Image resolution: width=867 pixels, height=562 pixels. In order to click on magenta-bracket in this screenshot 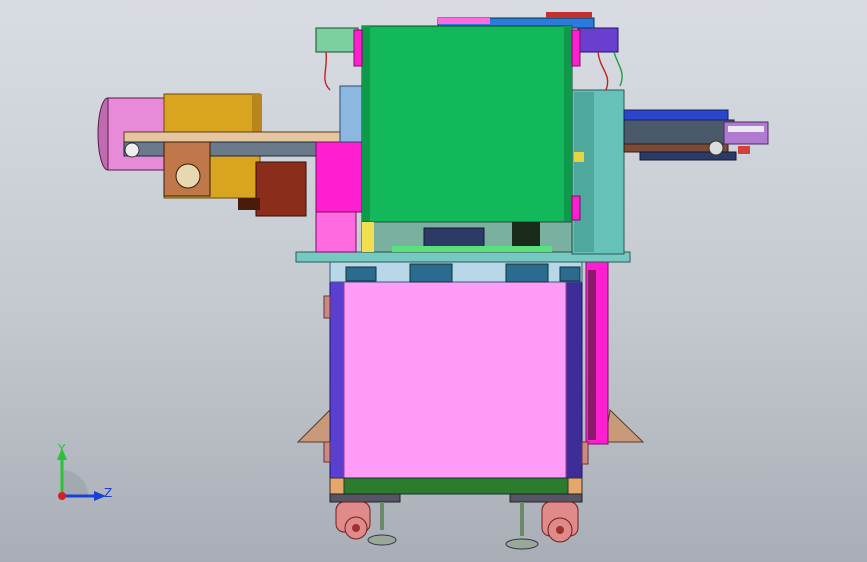, I will do `click(339, 177)`.